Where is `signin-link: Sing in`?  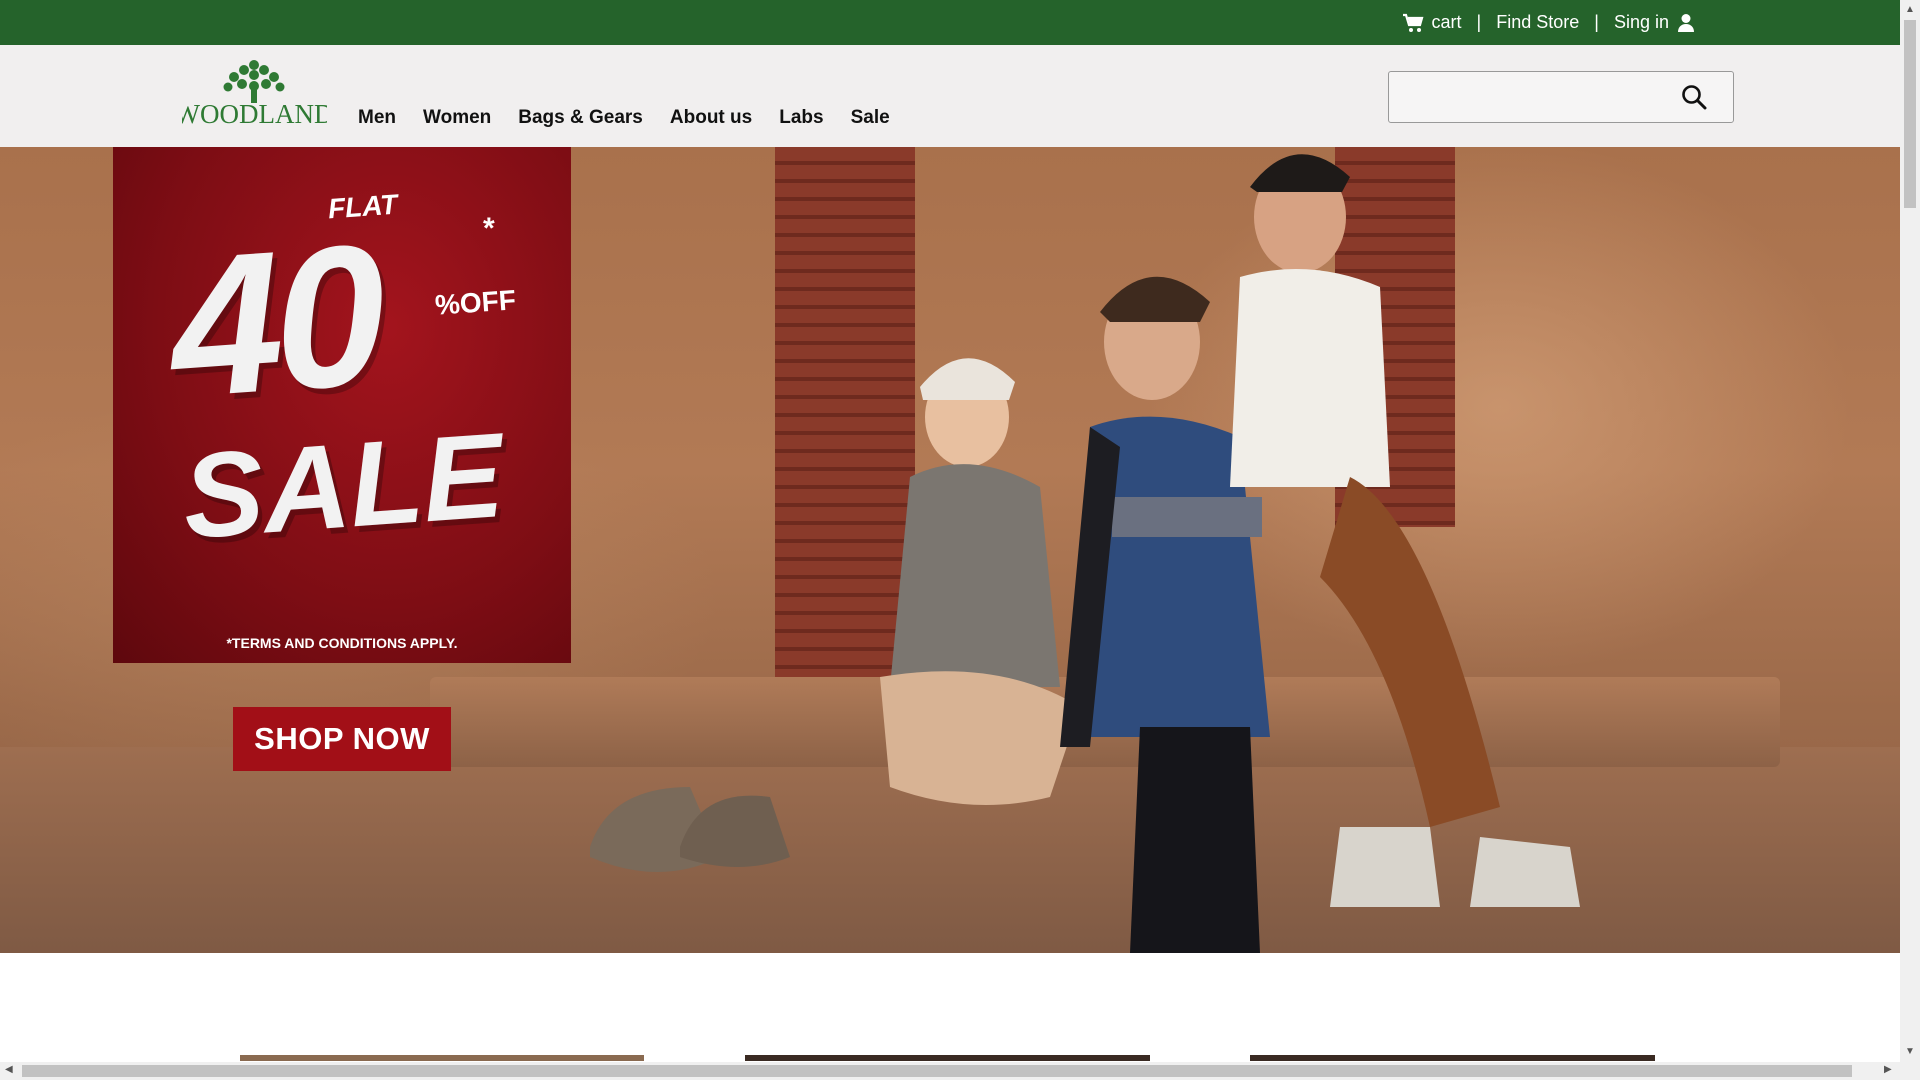
signin-link: Sing in is located at coordinates (1654, 22).